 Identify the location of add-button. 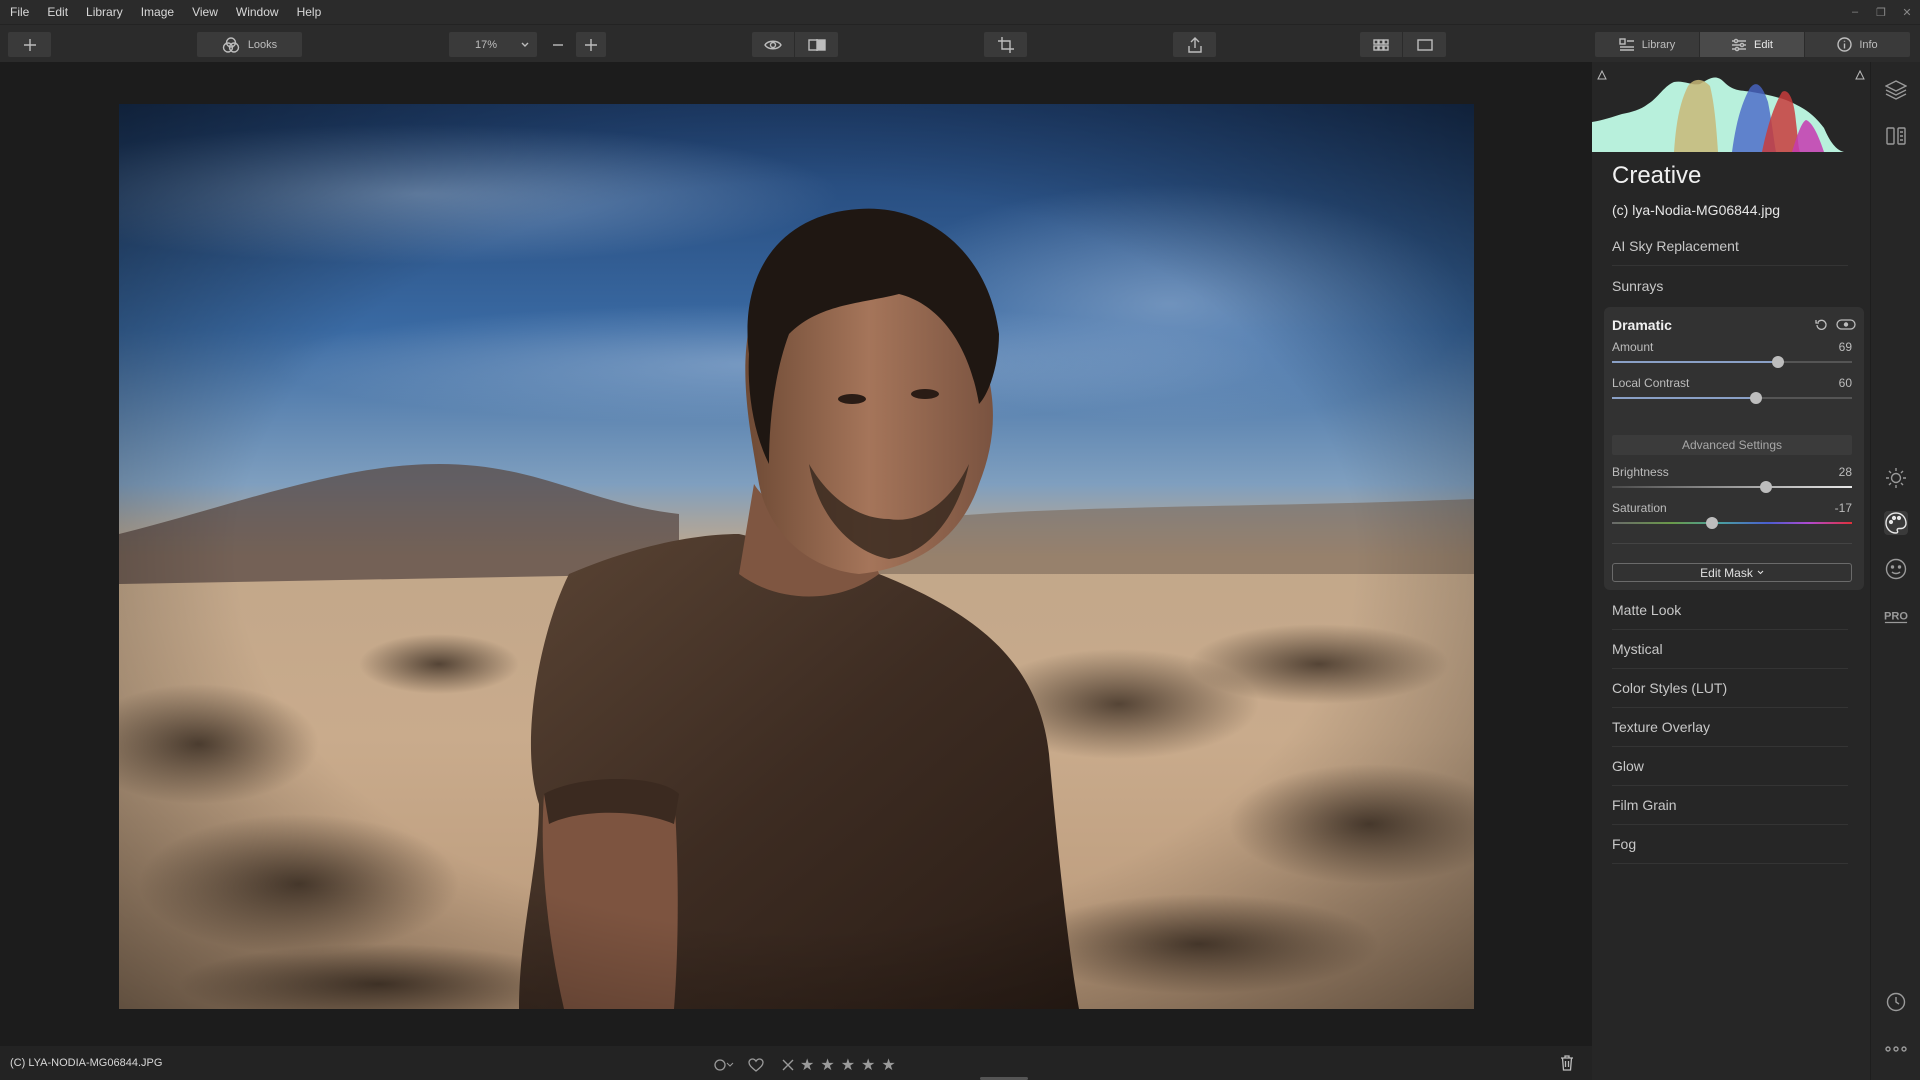
(29, 44).